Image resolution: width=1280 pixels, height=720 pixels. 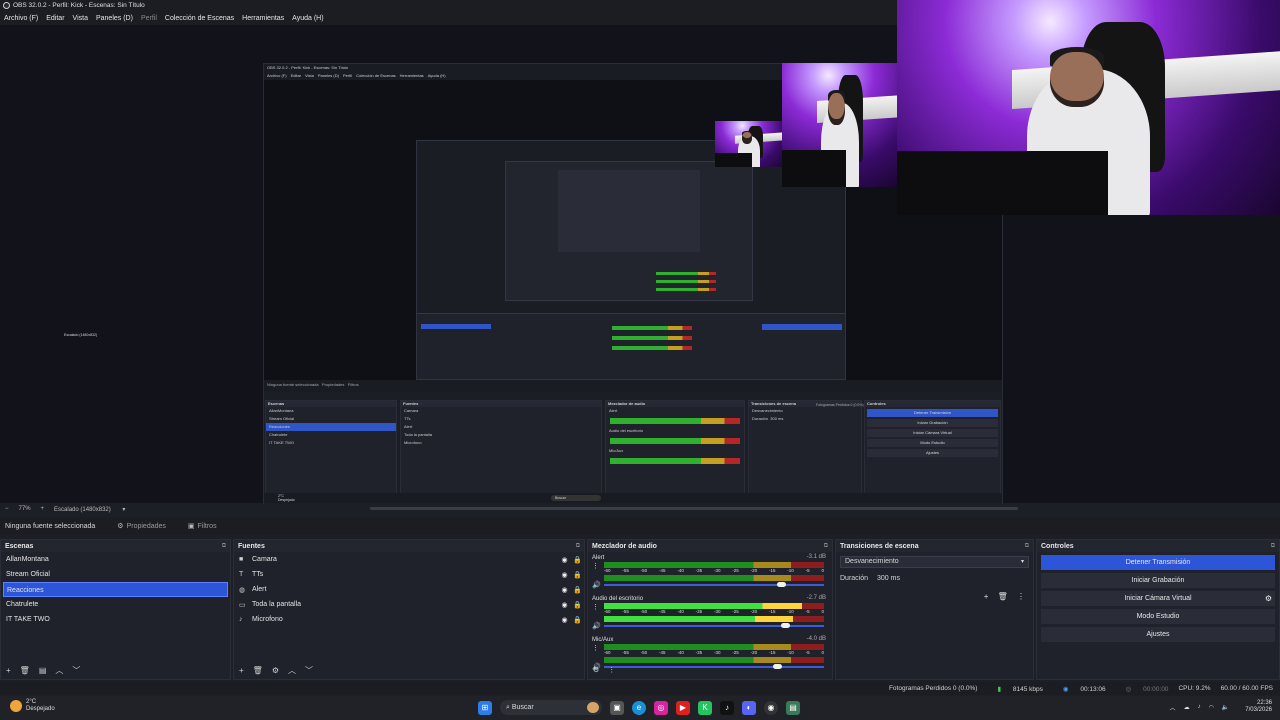 I want to click on duration-input: 300 ms, so click(x=947, y=578).